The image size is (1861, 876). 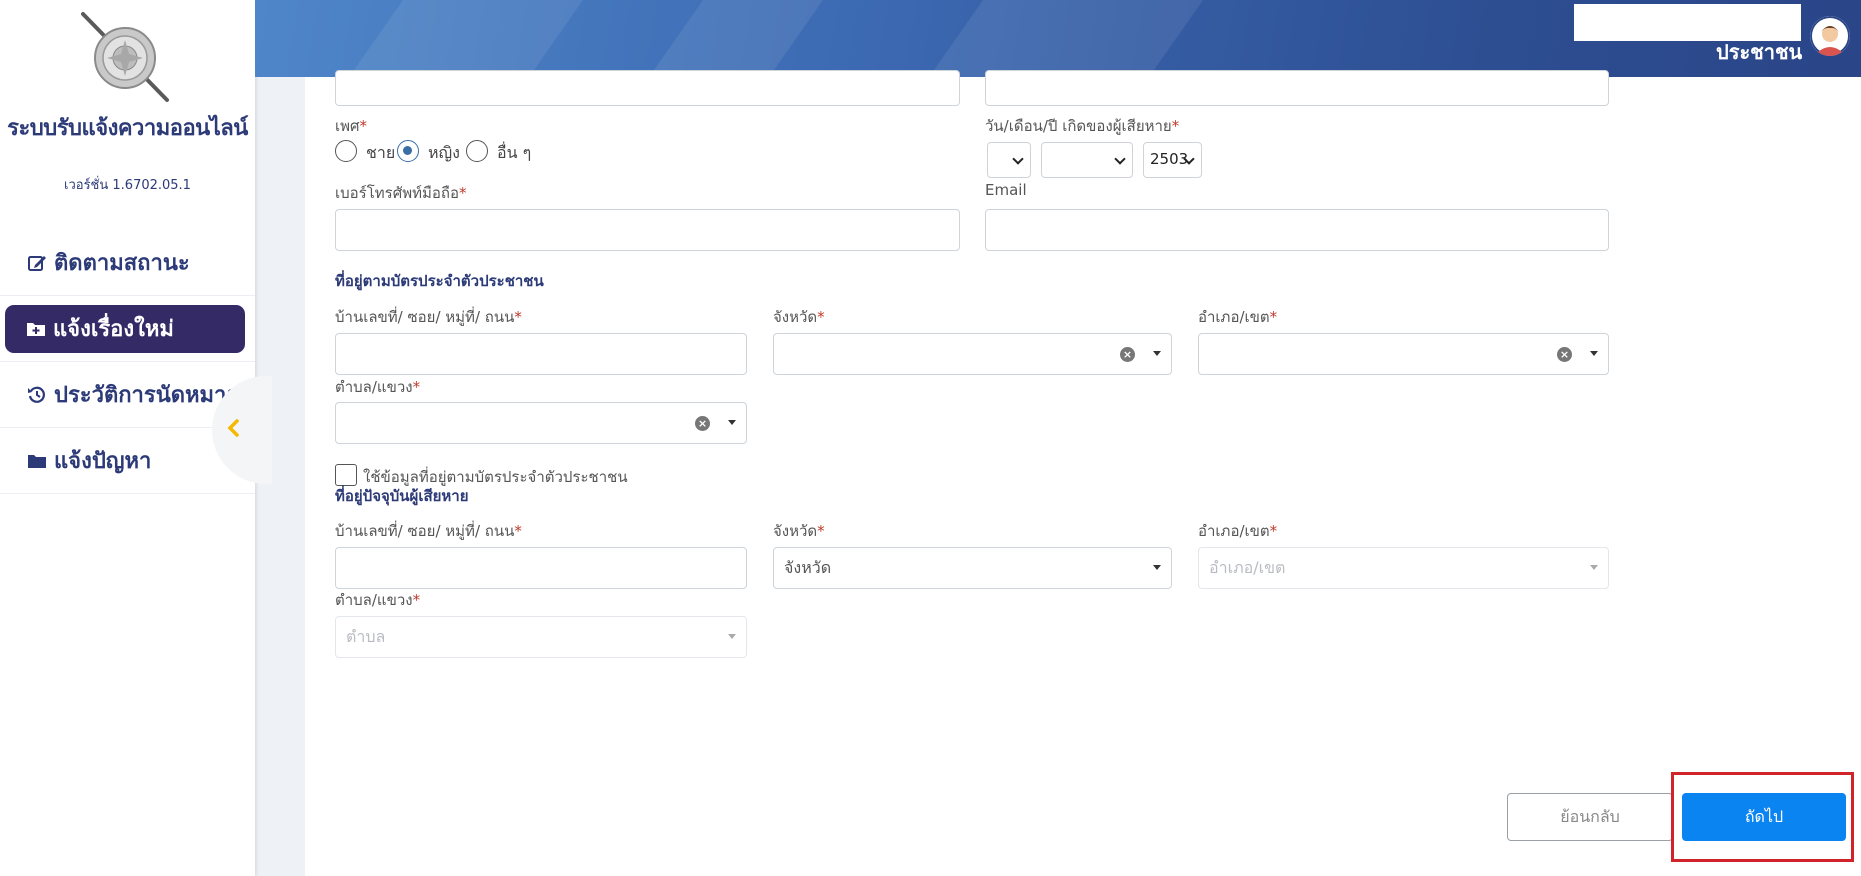 I want to click on dob-year-select: 2503, so click(x=1172, y=160).